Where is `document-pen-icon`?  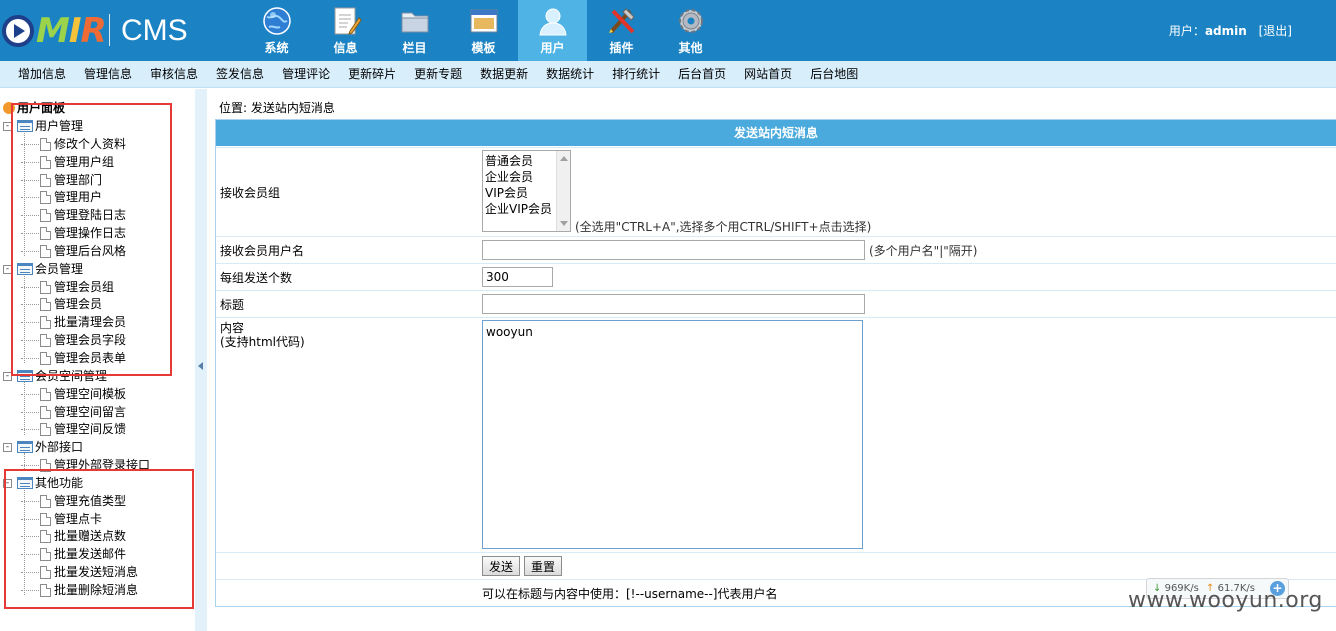 document-pen-icon is located at coordinates (348, 21).